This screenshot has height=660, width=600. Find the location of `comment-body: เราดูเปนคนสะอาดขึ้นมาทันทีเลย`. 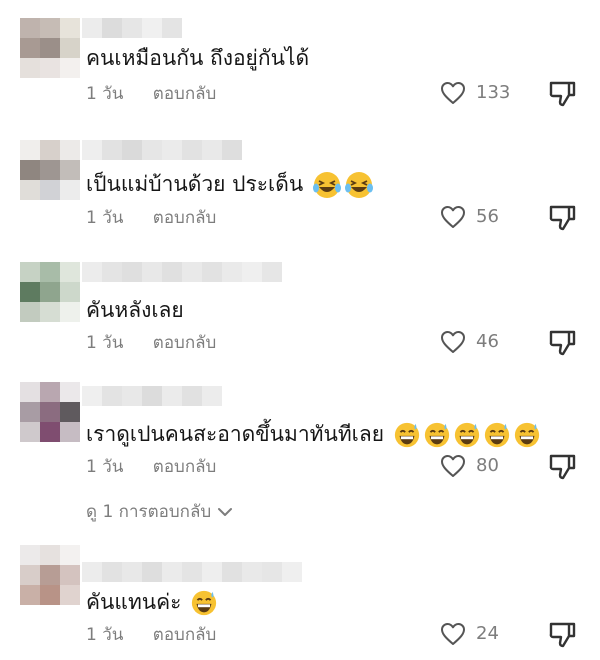

comment-body: เราดูเปนคนสะอาดขึ้นมาทันทีเลย is located at coordinates (235, 434).